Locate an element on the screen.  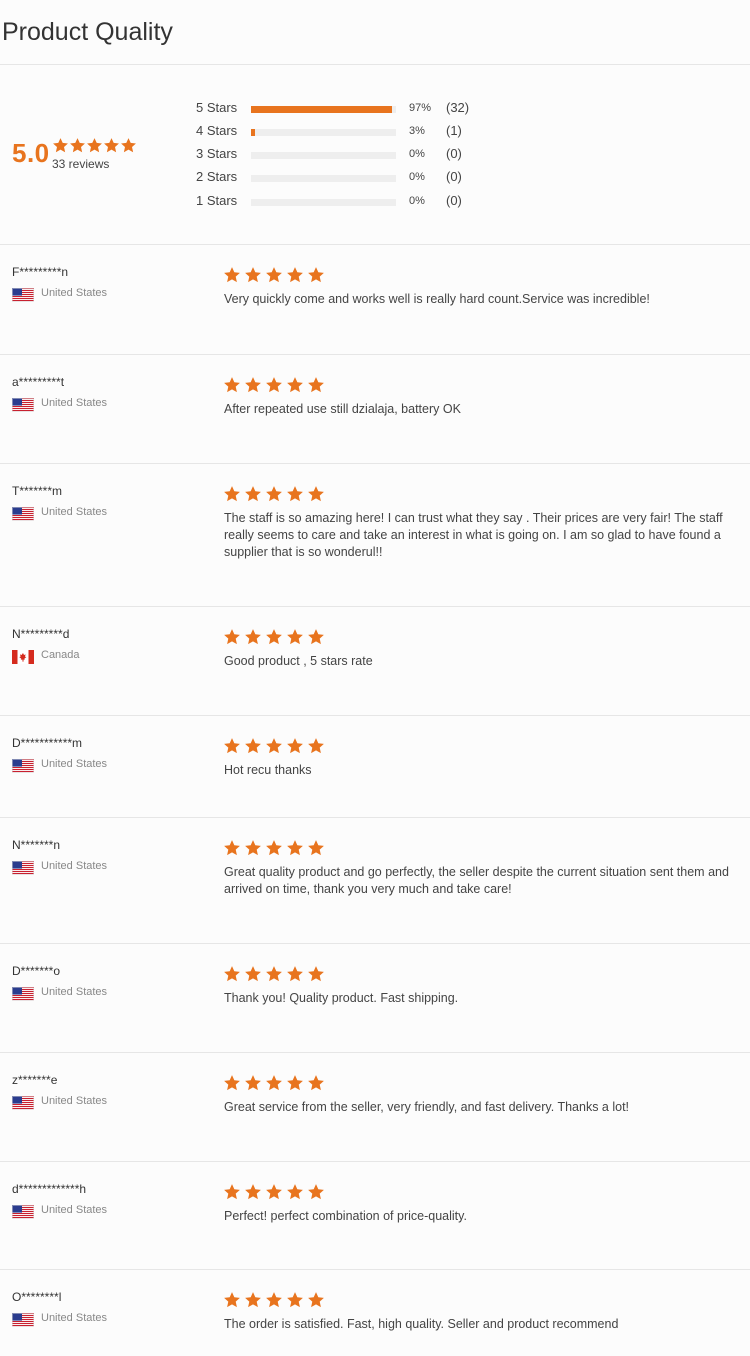
reviewer-name: N*******n is located at coordinates (36, 845).